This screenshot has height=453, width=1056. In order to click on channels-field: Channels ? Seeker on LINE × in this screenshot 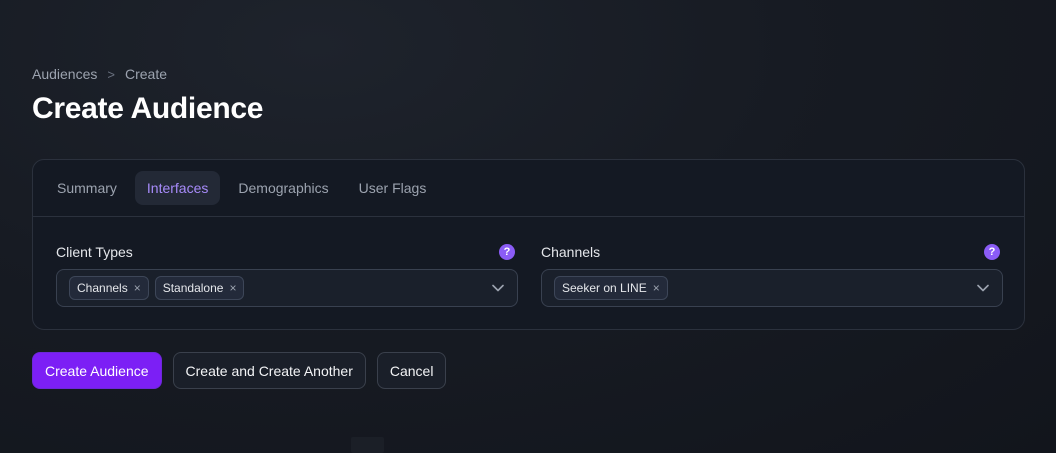, I will do `click(772, 275)`.